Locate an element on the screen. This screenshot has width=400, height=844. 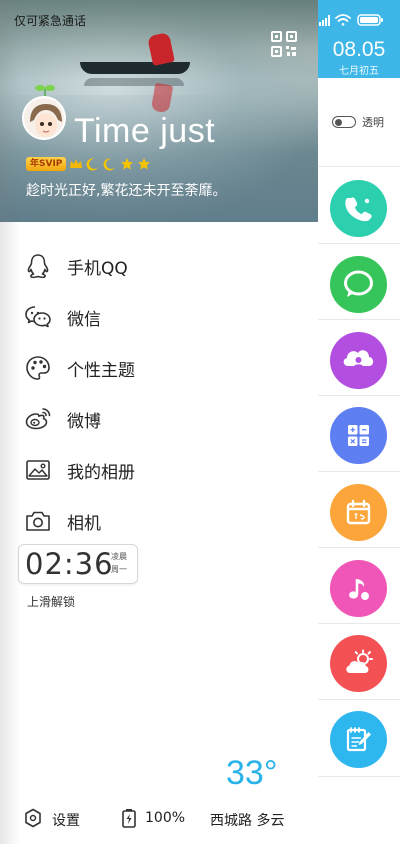
menu-item-label: 相机 is located at coordinates (84, 523).